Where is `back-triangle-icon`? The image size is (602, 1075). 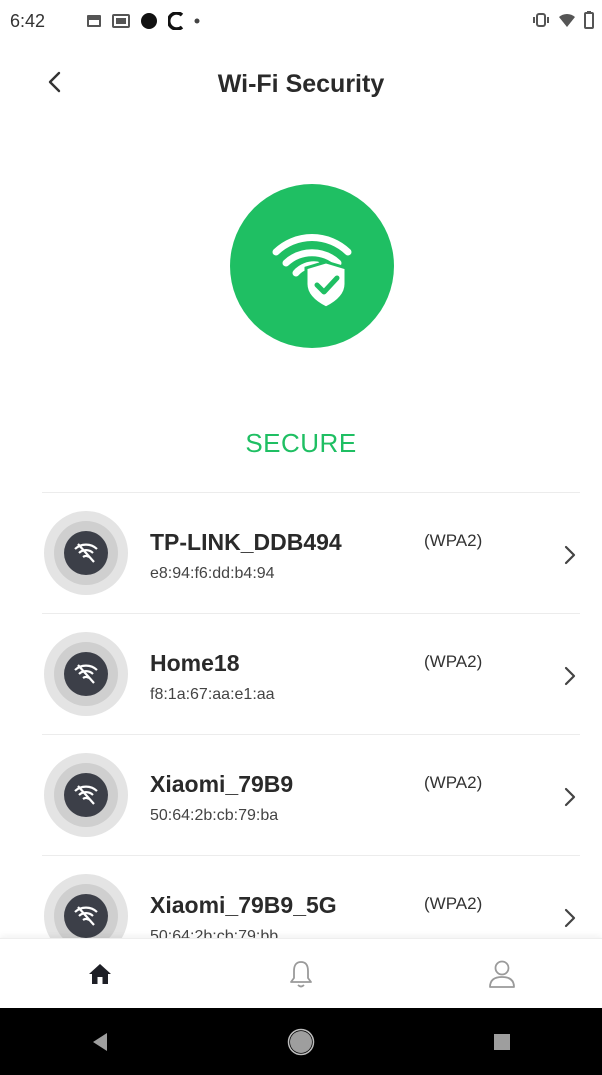
back-triangle-icon is located at coordinates (100, 1041).